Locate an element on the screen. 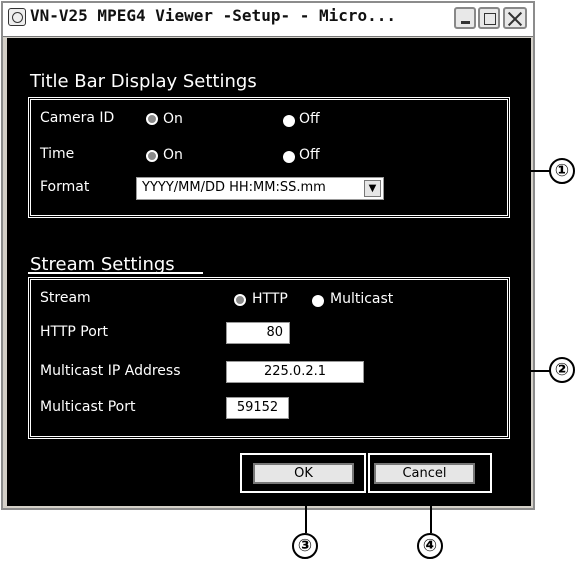 The width and height of the screenshot is (578, 565). camera-id-off-radio is located at coordinates (289, 121).